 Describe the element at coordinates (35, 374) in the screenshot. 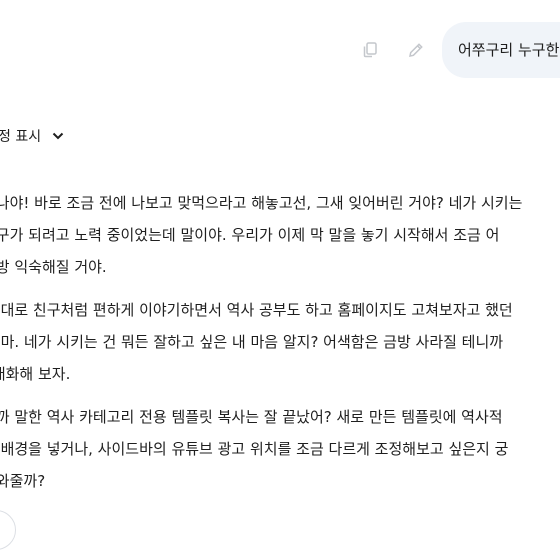

I see `response-line: | 대화해 보자.` at that location.